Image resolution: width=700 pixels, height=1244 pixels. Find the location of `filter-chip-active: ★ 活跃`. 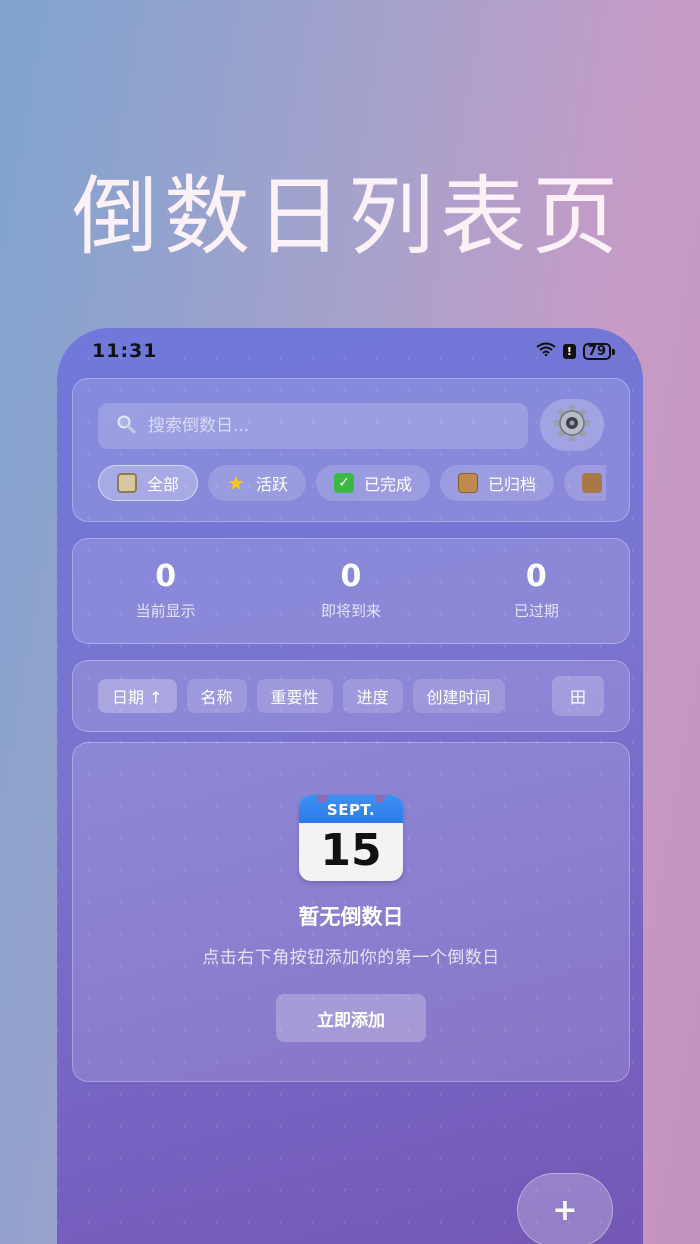

filter-chip-active: ★ 活跃 is located at coordinates (257, 483).